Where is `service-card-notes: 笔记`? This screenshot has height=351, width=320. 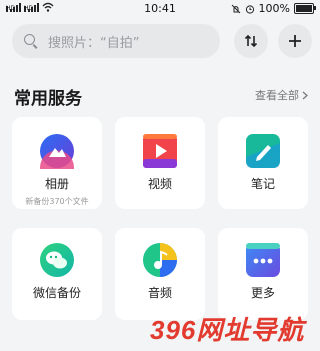 service-card-notes: 笔记 is located at coordinates (263, 163).